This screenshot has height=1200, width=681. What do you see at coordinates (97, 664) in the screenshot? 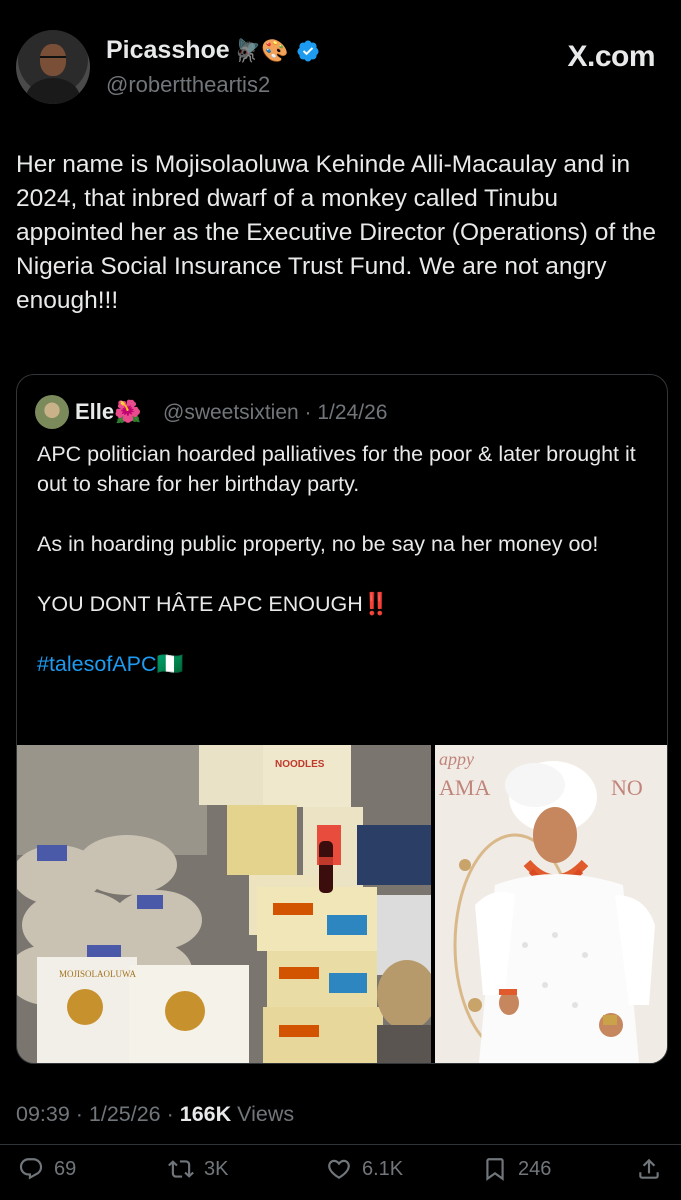
I see `hashtag-link: #talesofAPC` at bounding box center [97, 664].